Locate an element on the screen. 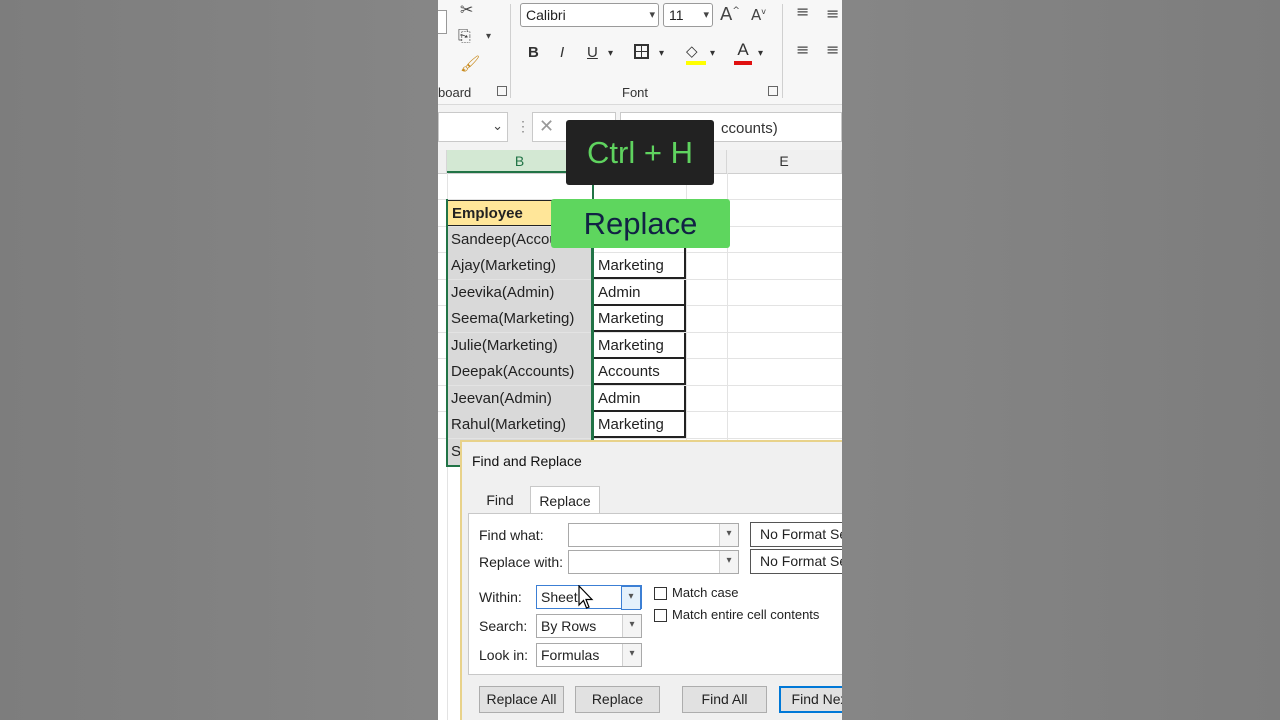  find-all-button: Find All is located at coordinates (724, 699).